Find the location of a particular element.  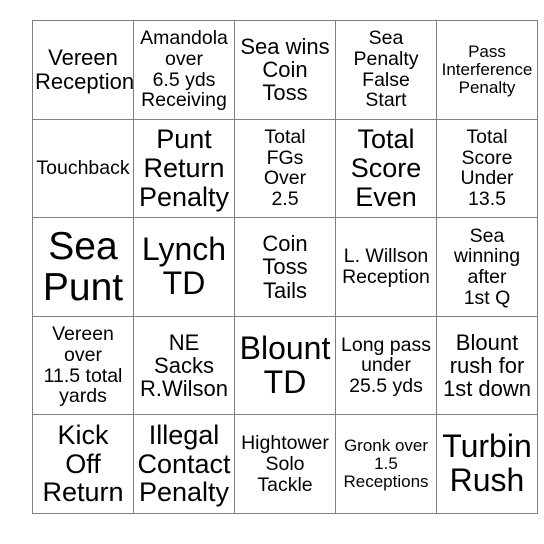

bingo-cell-r1c1: Punt Return Penalty is located at coordinates (184, 168).